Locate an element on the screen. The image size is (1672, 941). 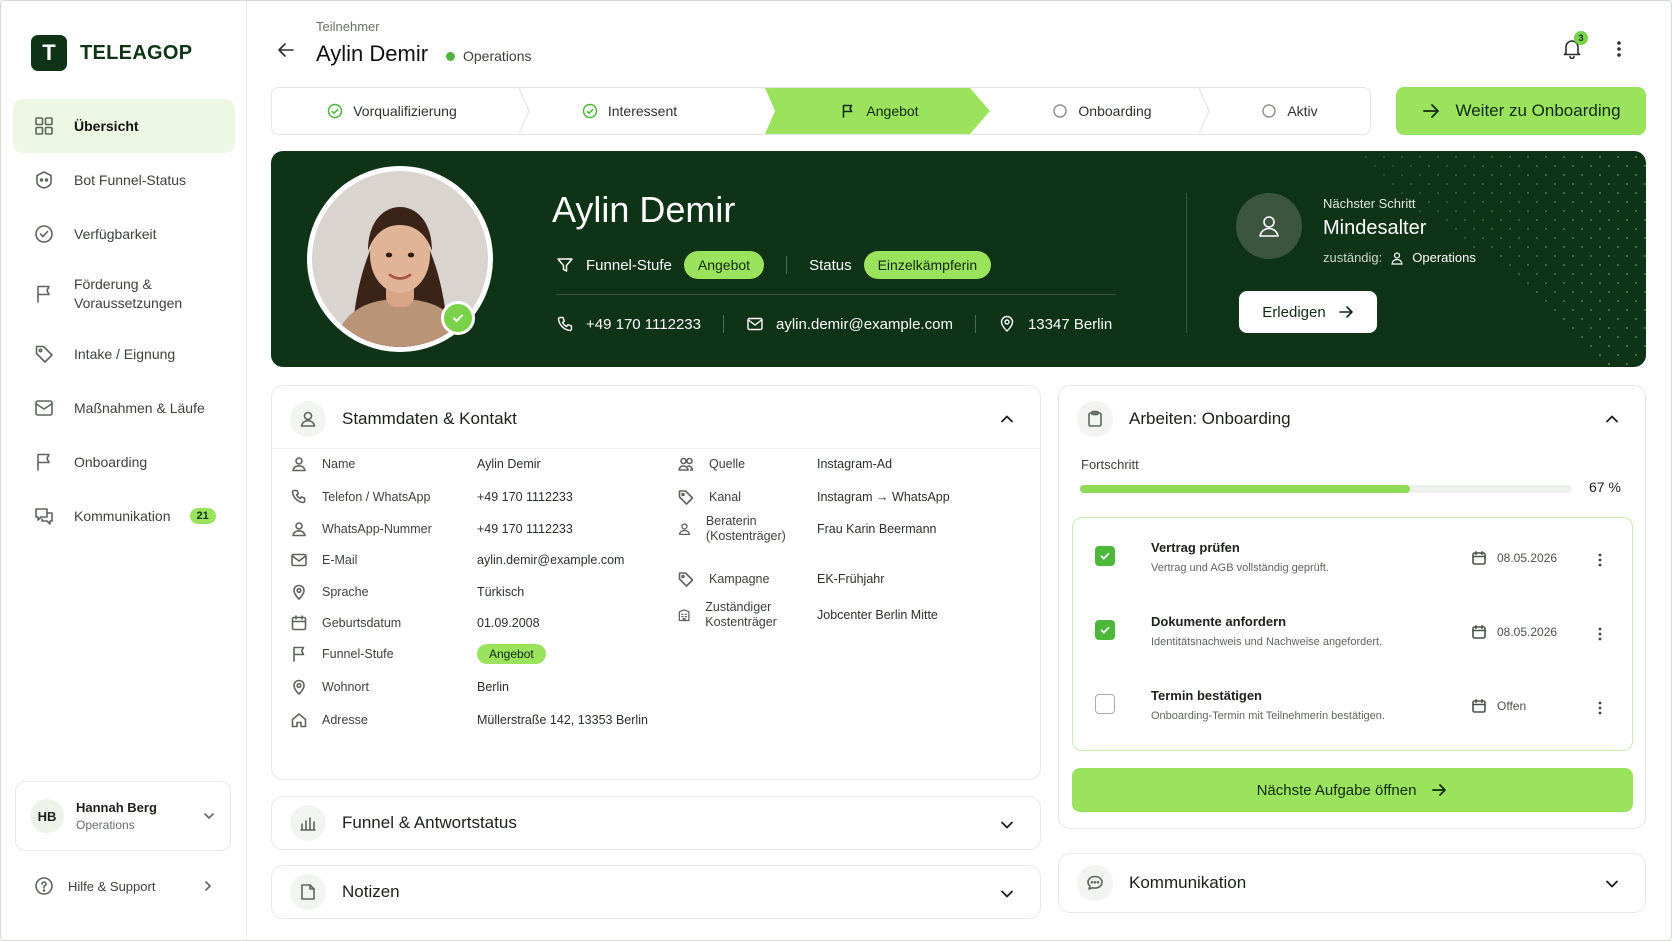
sidebar-item-label: Bot Funnel-Status is located at coordinates (130, 179).